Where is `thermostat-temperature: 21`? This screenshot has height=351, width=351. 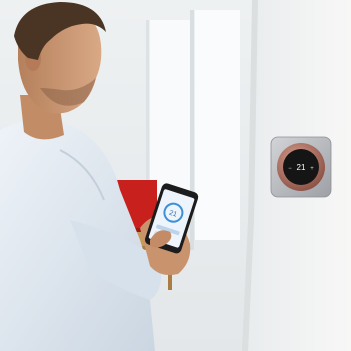 thermostat-temperature: 21 is located at coordinates (301, 167).